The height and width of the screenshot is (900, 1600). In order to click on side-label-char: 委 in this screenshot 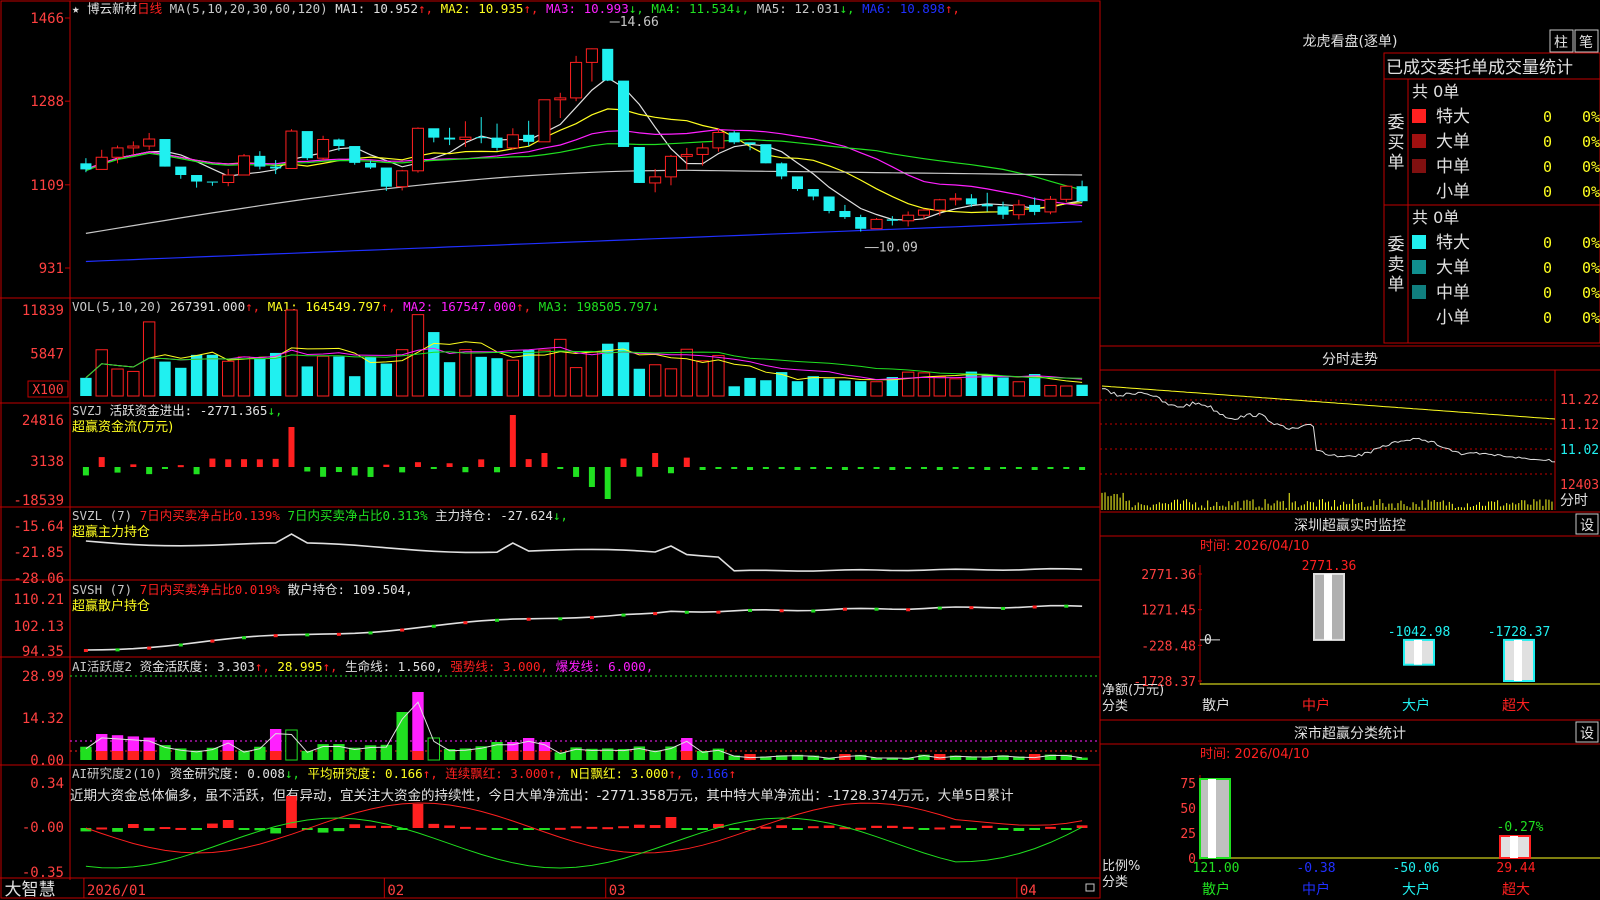, I will do `click(1396, 245)`.